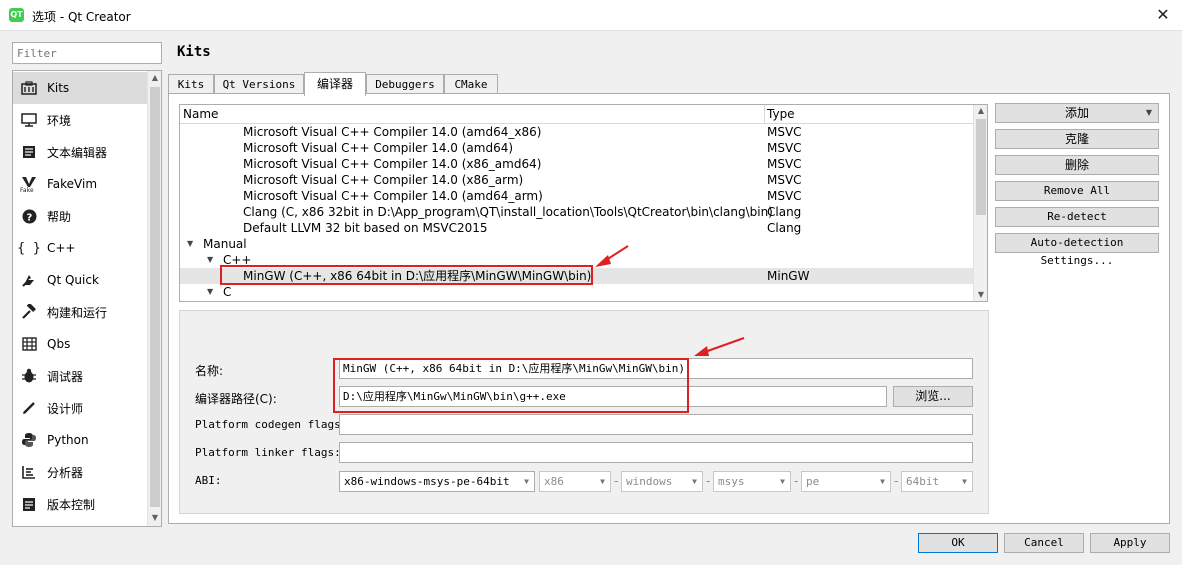  What do you see at coordinates (656, 452) in the screenshot?
I see `linker-flags-field` at bounding box center [656, 452].